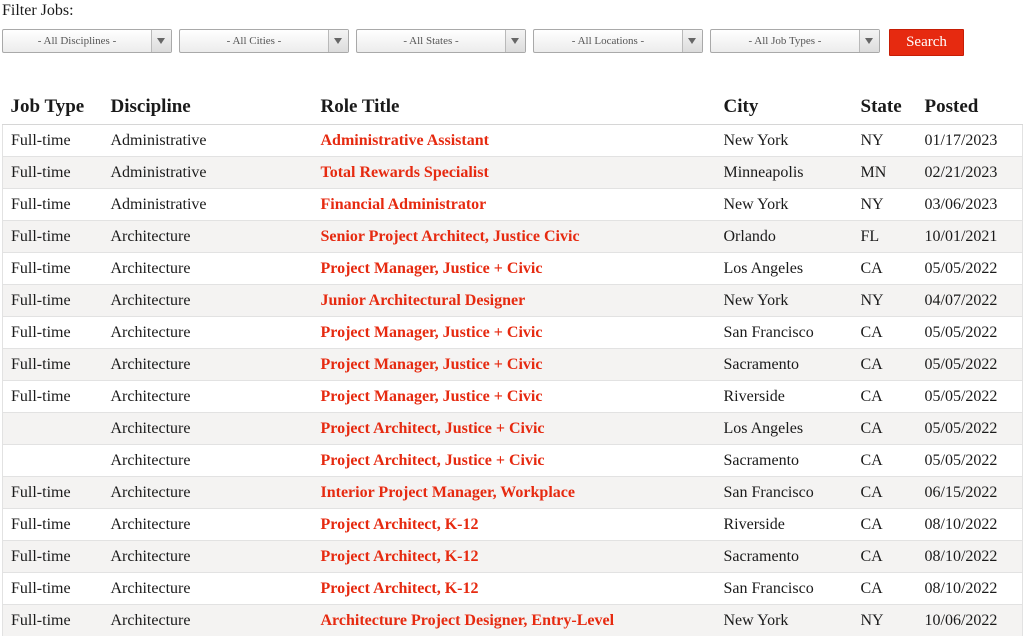 The height and width of the screenshot is (639, 1025). I want to click on job-type-select: - All Job Types -, so click(795, 41).